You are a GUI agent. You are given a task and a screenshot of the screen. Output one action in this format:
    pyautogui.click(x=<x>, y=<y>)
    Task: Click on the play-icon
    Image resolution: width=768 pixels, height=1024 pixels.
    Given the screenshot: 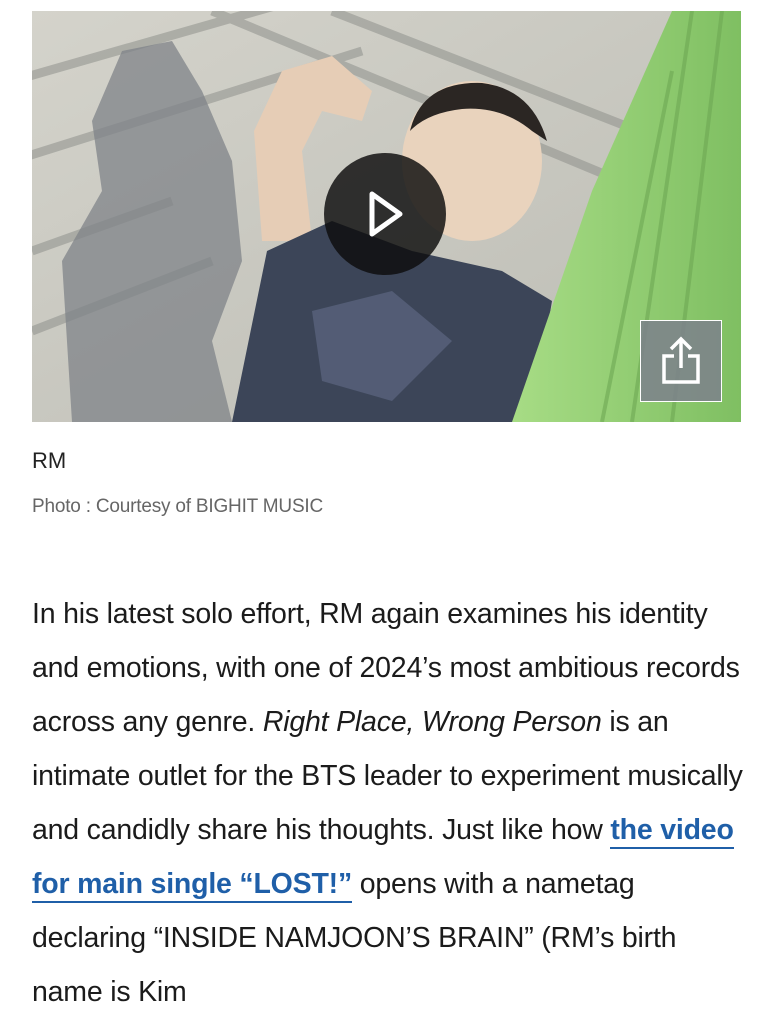 What is the action you would take?
    pyautogui.click(x=386, y=214)
    